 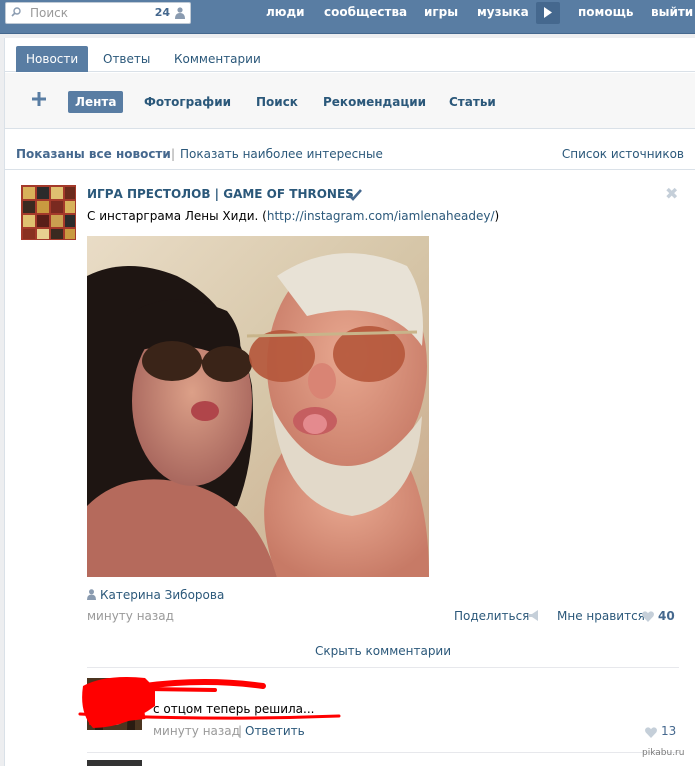 I want to click on subnav-recommendations: Рекомендации, so click(x=374, y=102).